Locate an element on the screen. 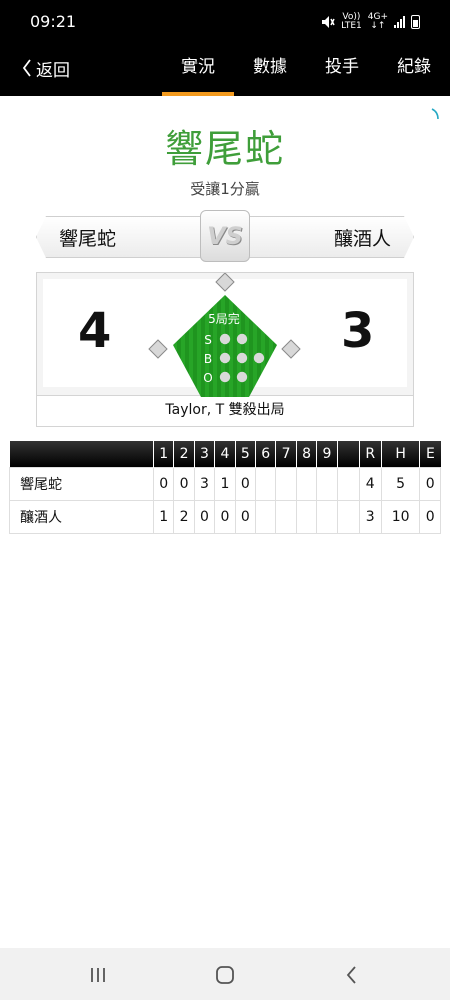 This screenshot has width=450, height=1000. table-header-row: 1 2 3 4 5 6 7 8 9 R H E is located at coordinates (225, 454).